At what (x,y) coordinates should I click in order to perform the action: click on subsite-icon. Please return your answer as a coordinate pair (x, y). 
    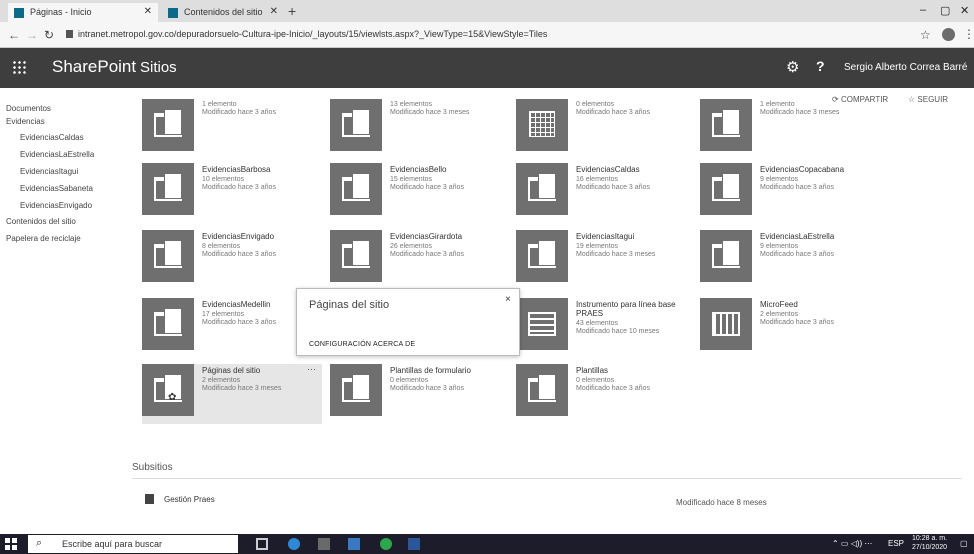
    Looking at the image, I should click on (149, 499).